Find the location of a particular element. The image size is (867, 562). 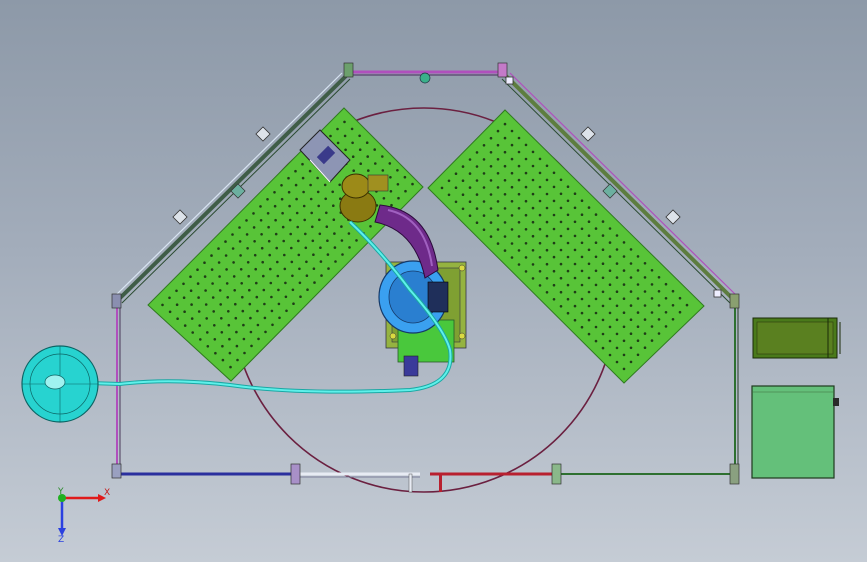

z-axis-label: Z is located at coordinates (61, 540).